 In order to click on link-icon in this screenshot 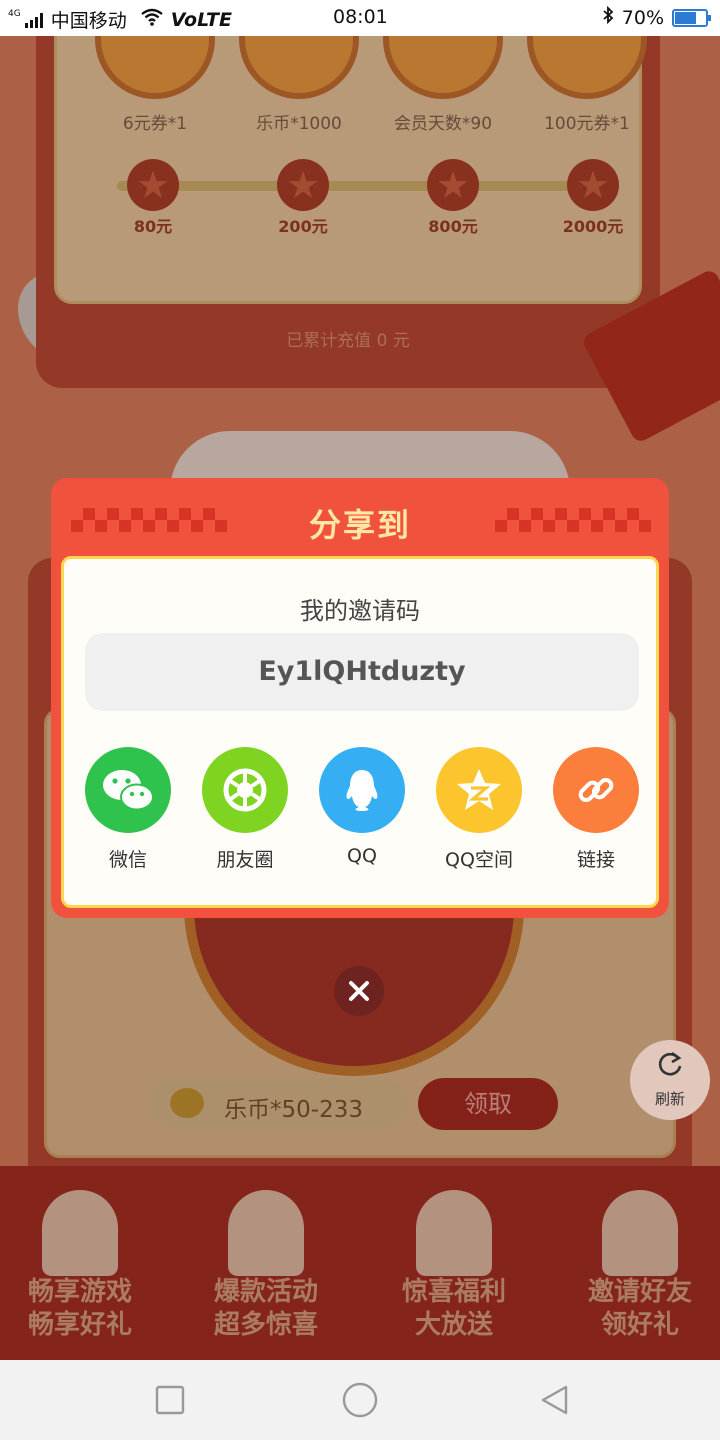, I will do `click(596, 790)`.